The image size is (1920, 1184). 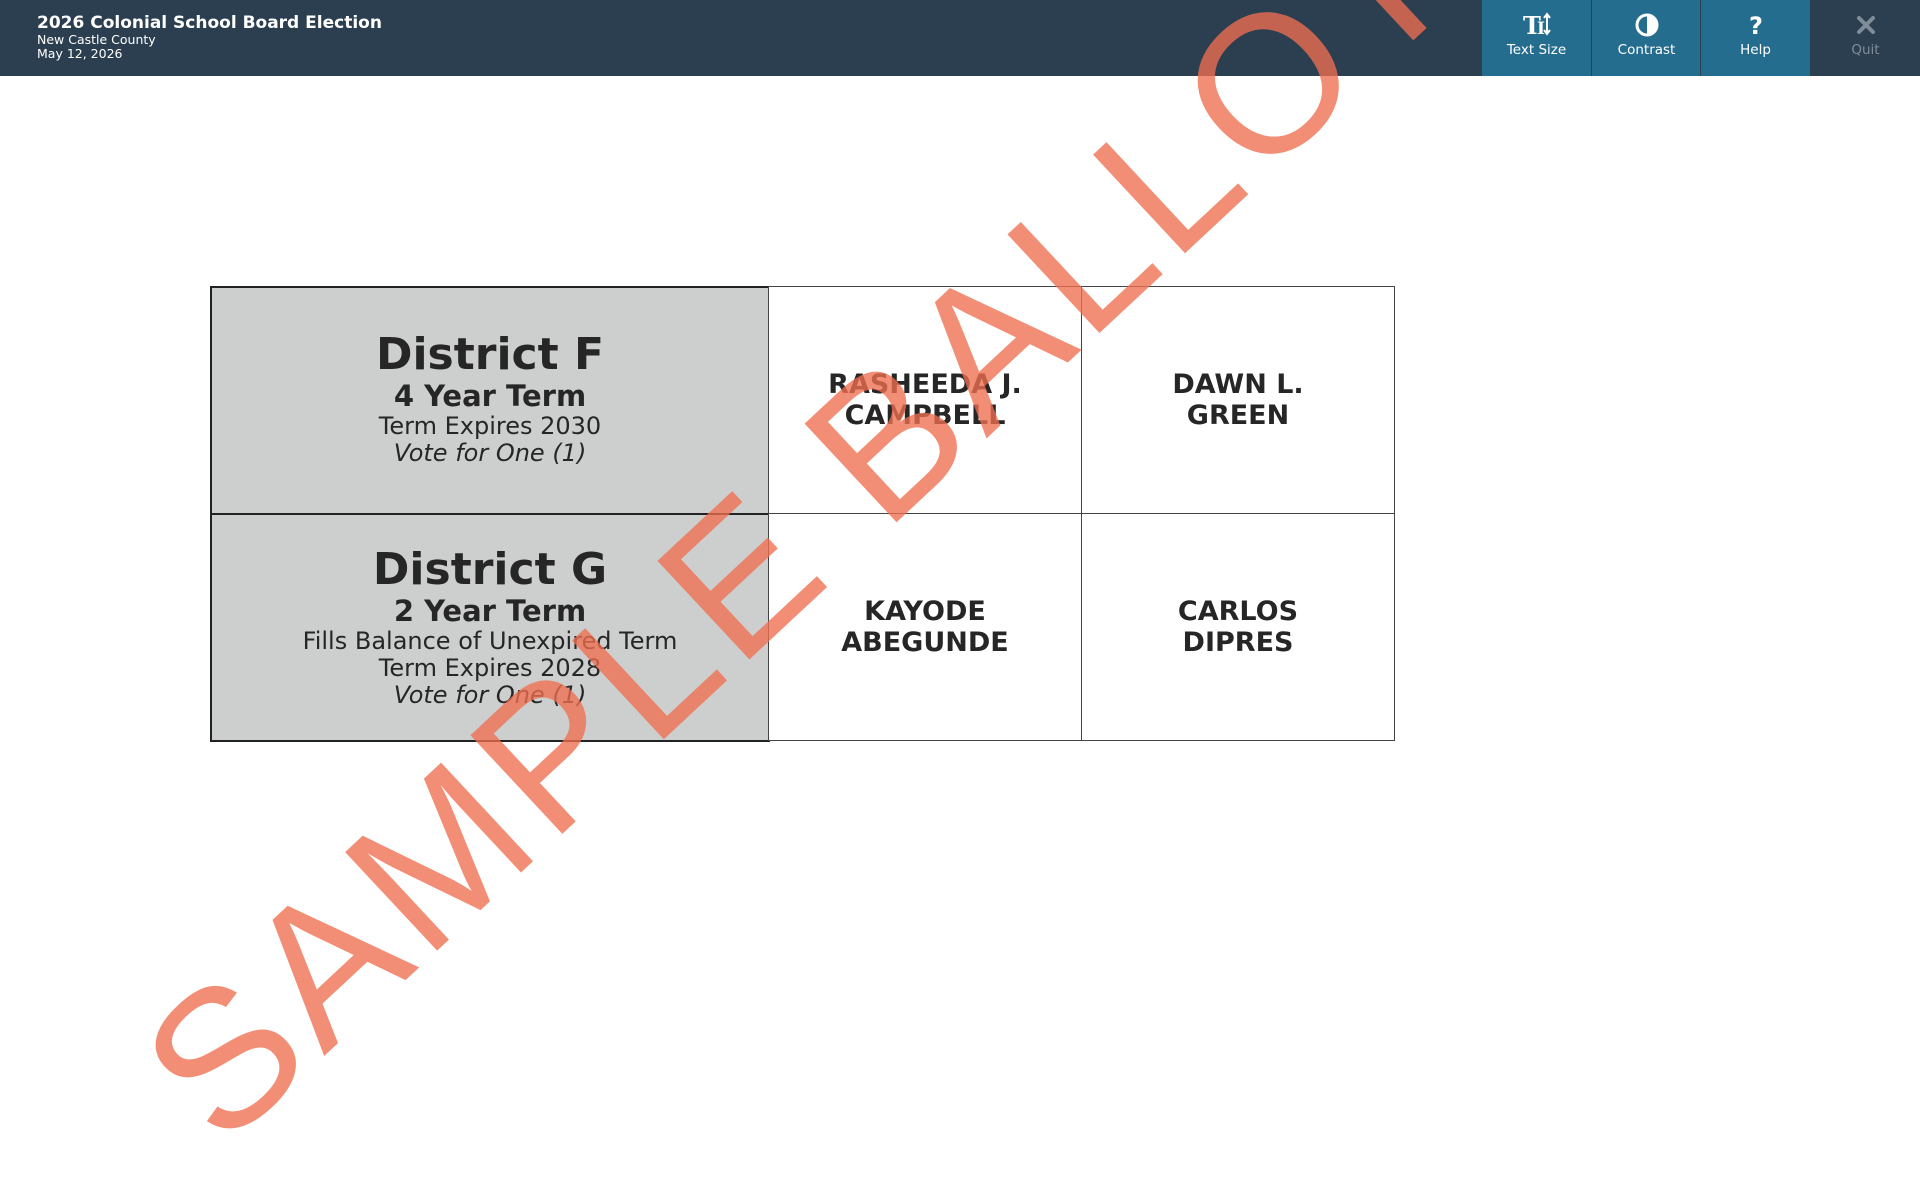 I want to click on candidate-name: RASHEEDA J. CAMPBELL, so click(x=925, y=400).